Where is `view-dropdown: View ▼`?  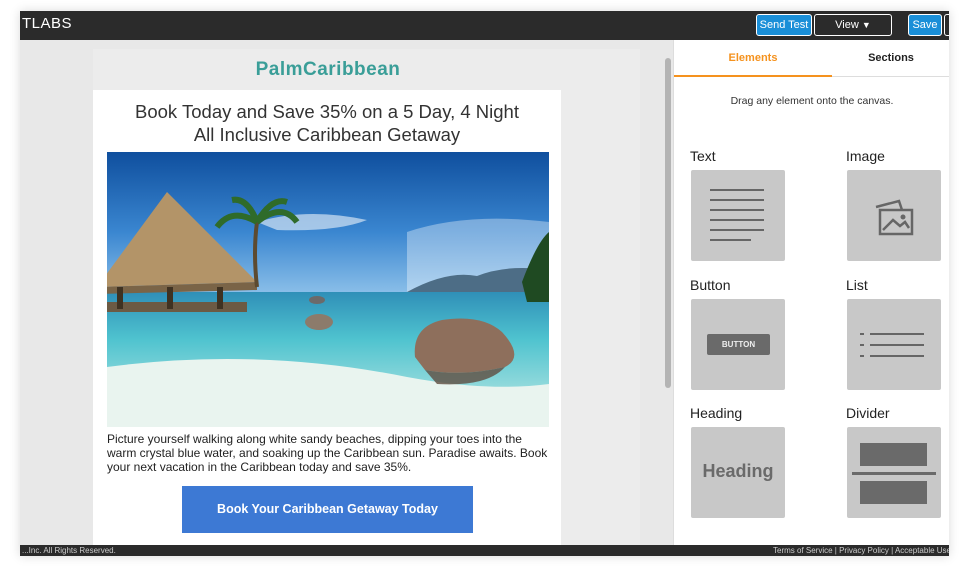 view-dropdown: View ▼ is located at coordinates (853, 25).